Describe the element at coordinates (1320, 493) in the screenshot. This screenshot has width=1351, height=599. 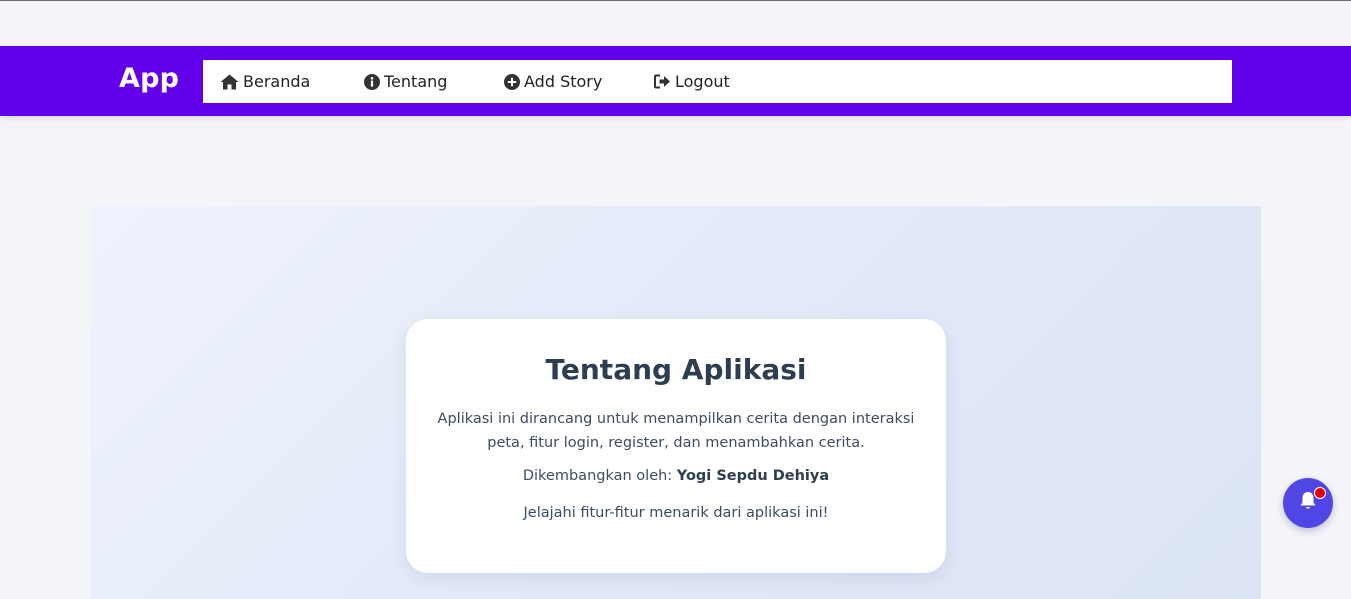
I see `notification-badge` at that location.